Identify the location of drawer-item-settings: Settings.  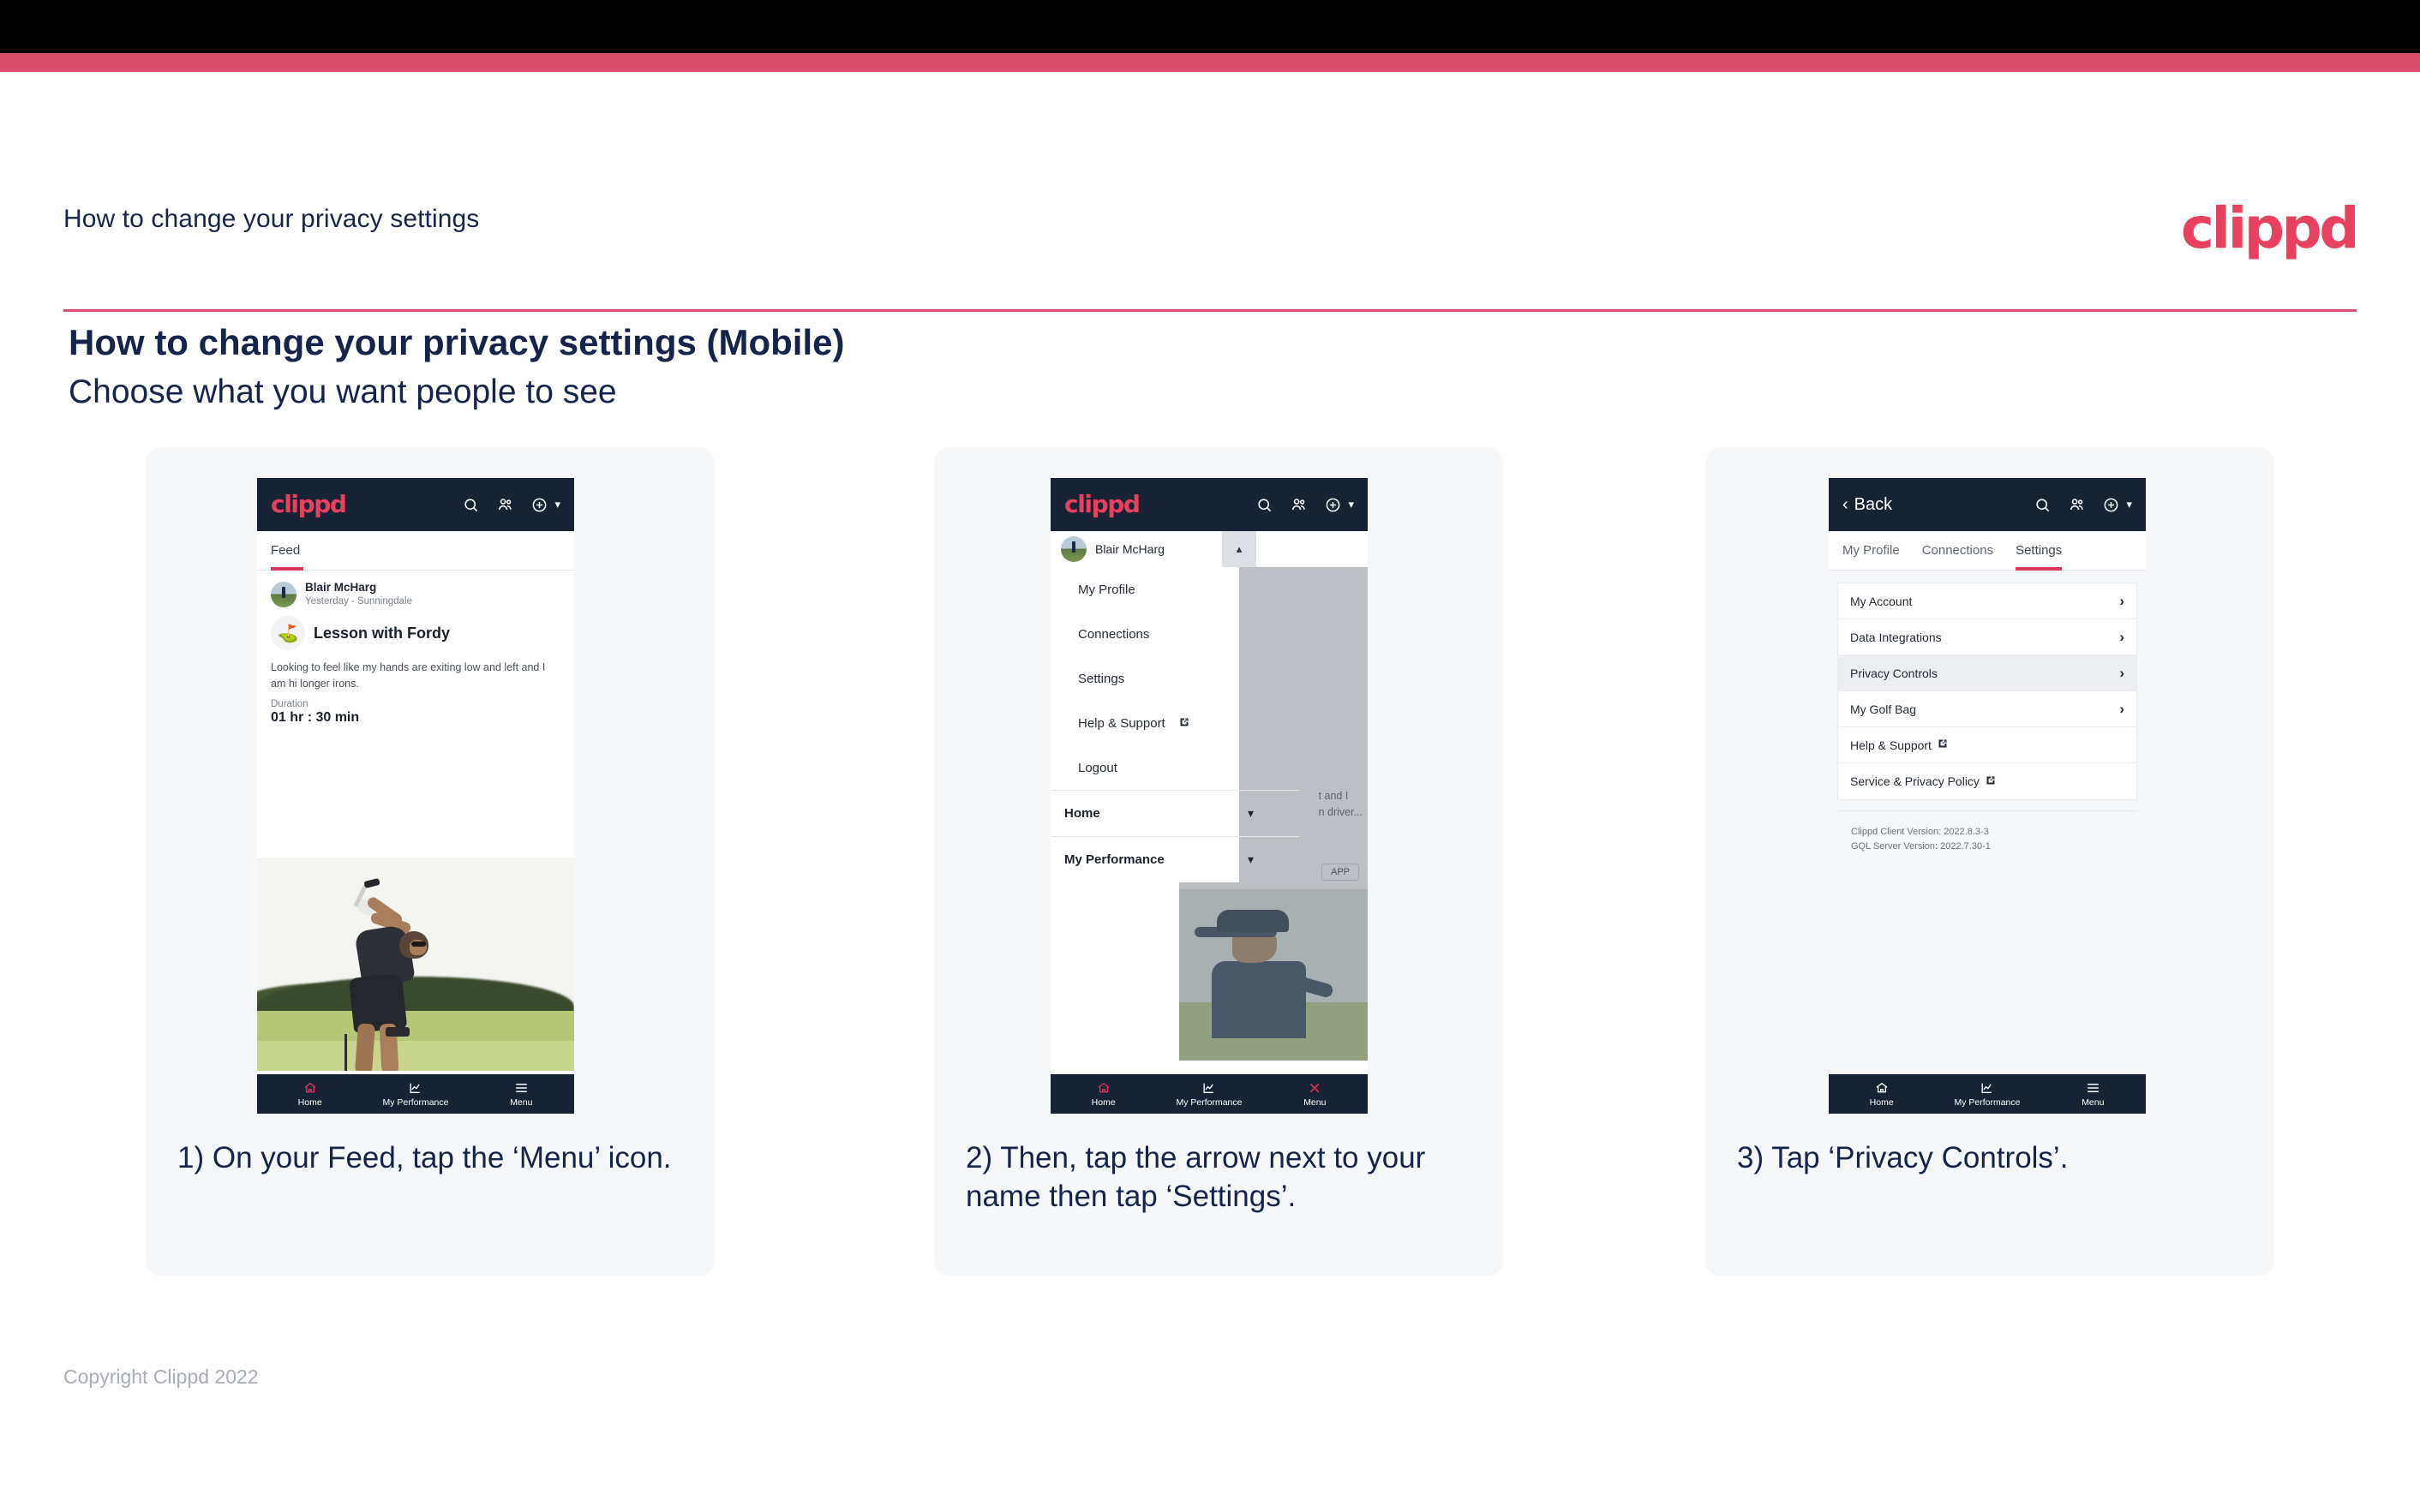
(1145, 678).